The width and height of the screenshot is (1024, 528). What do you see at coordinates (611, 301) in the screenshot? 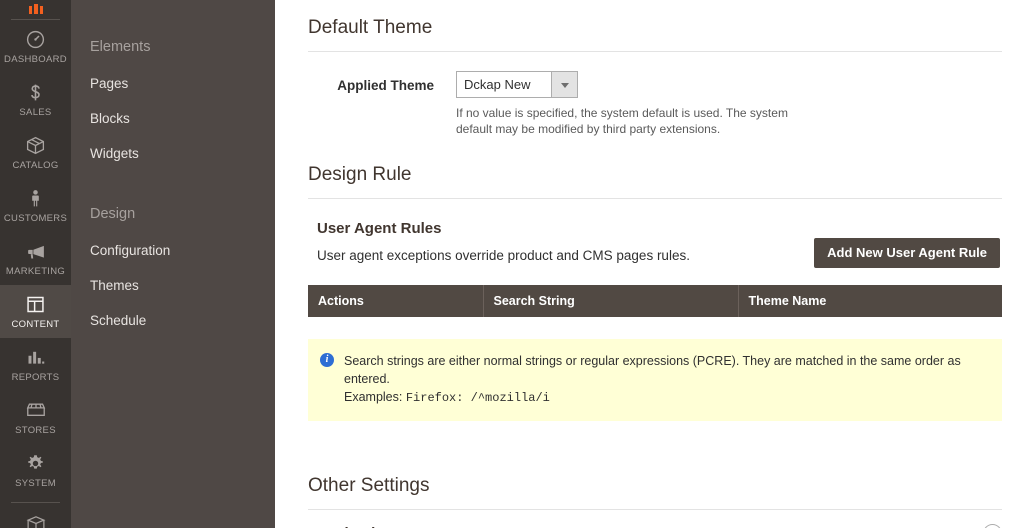
I see `column-header-search-string: Search String` at bounding box center [611, 301].